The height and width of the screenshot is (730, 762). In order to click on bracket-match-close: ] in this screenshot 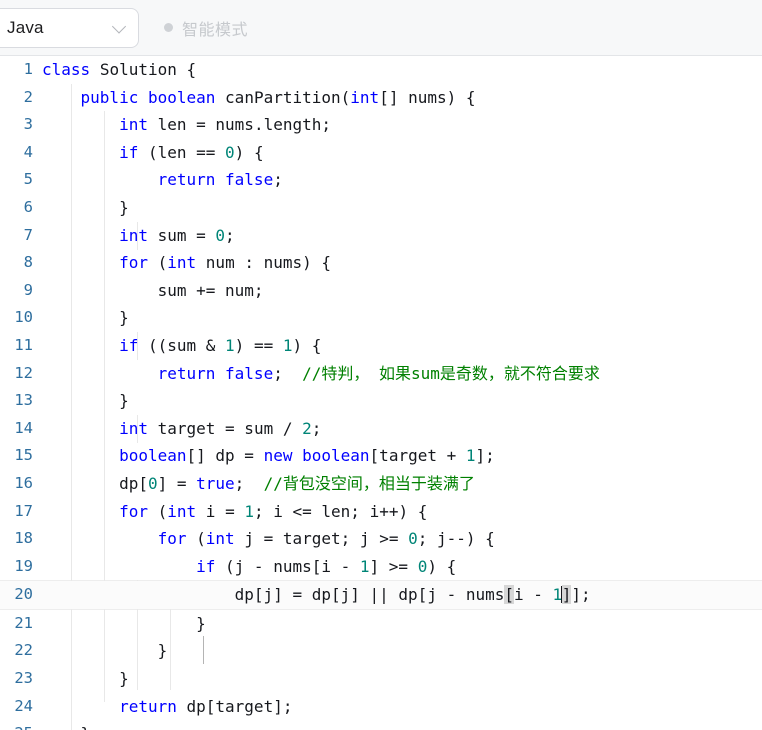, I will do `click(566, 595)`.